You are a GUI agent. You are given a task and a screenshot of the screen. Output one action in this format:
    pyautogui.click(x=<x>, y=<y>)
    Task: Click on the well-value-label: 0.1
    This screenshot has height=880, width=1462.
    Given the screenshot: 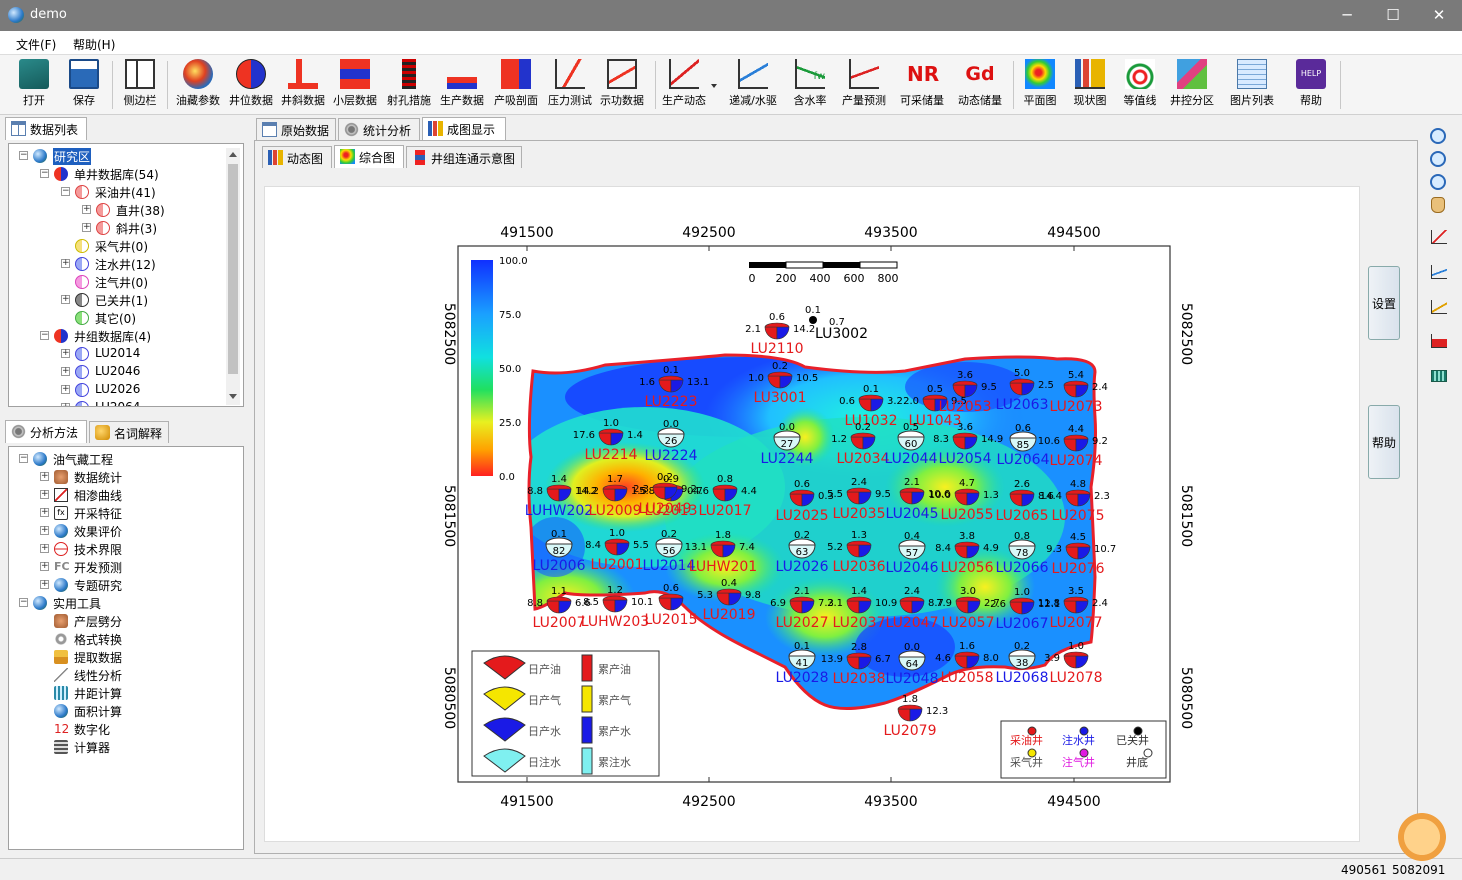 What is the action you would take?
    pyautogui.click(x=802, y=646)
    